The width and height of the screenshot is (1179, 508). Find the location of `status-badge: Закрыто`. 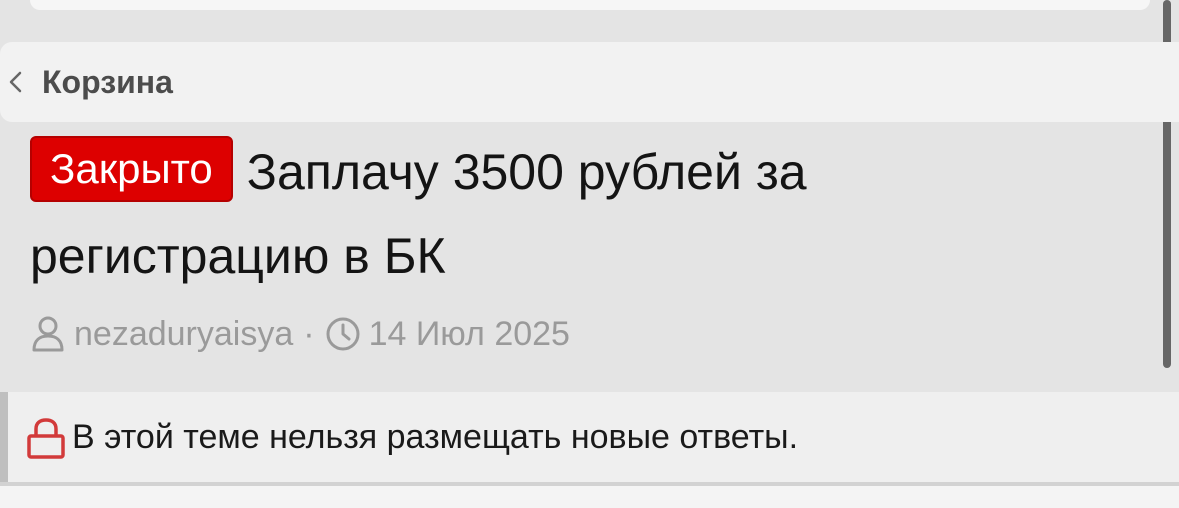

status-badge: Закрыто is located at coordinates (131, 169).